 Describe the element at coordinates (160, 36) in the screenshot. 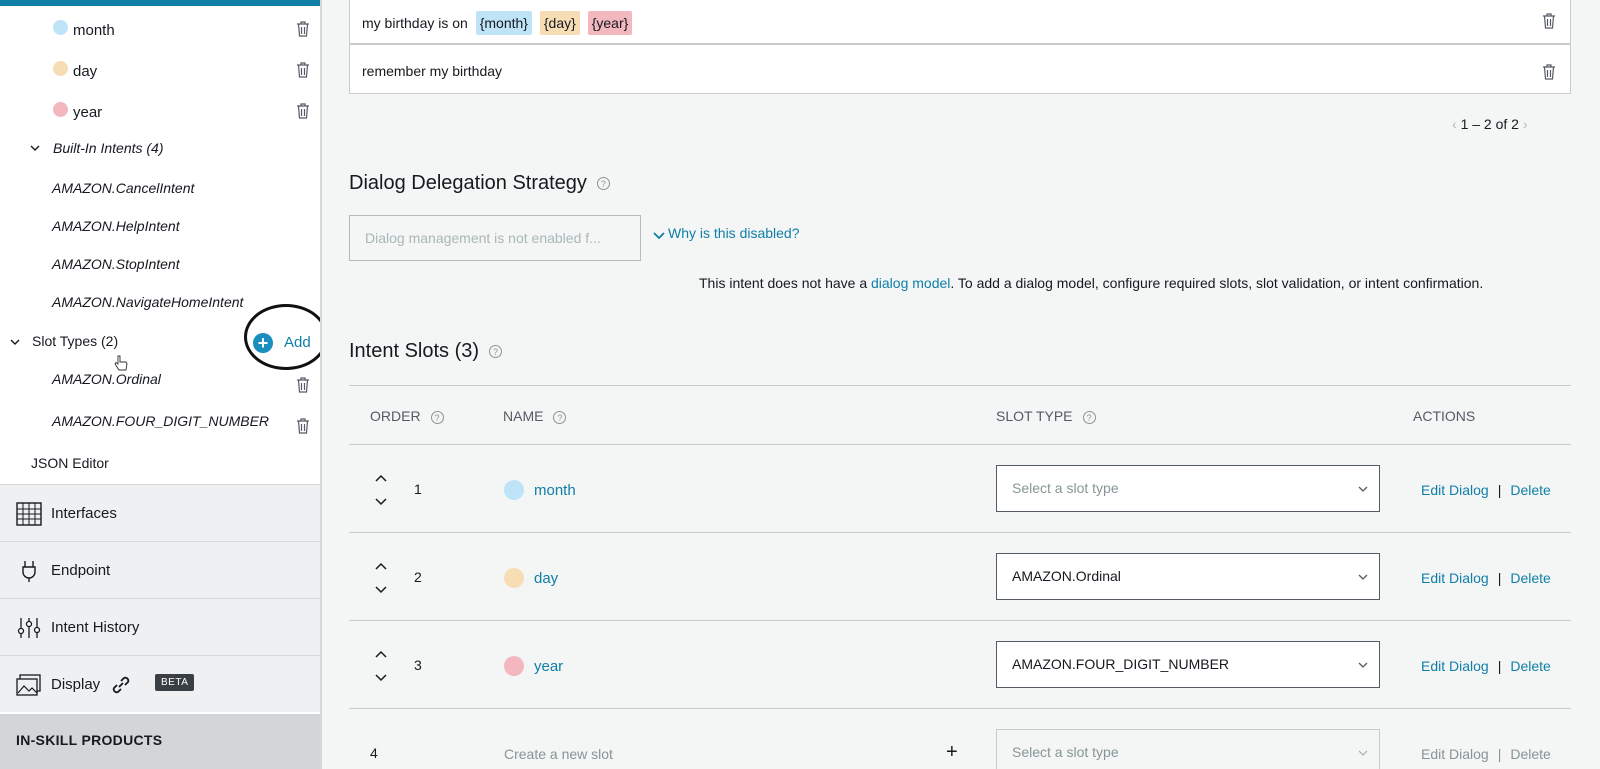

I see `sidebar-slot-month: month` at that location.